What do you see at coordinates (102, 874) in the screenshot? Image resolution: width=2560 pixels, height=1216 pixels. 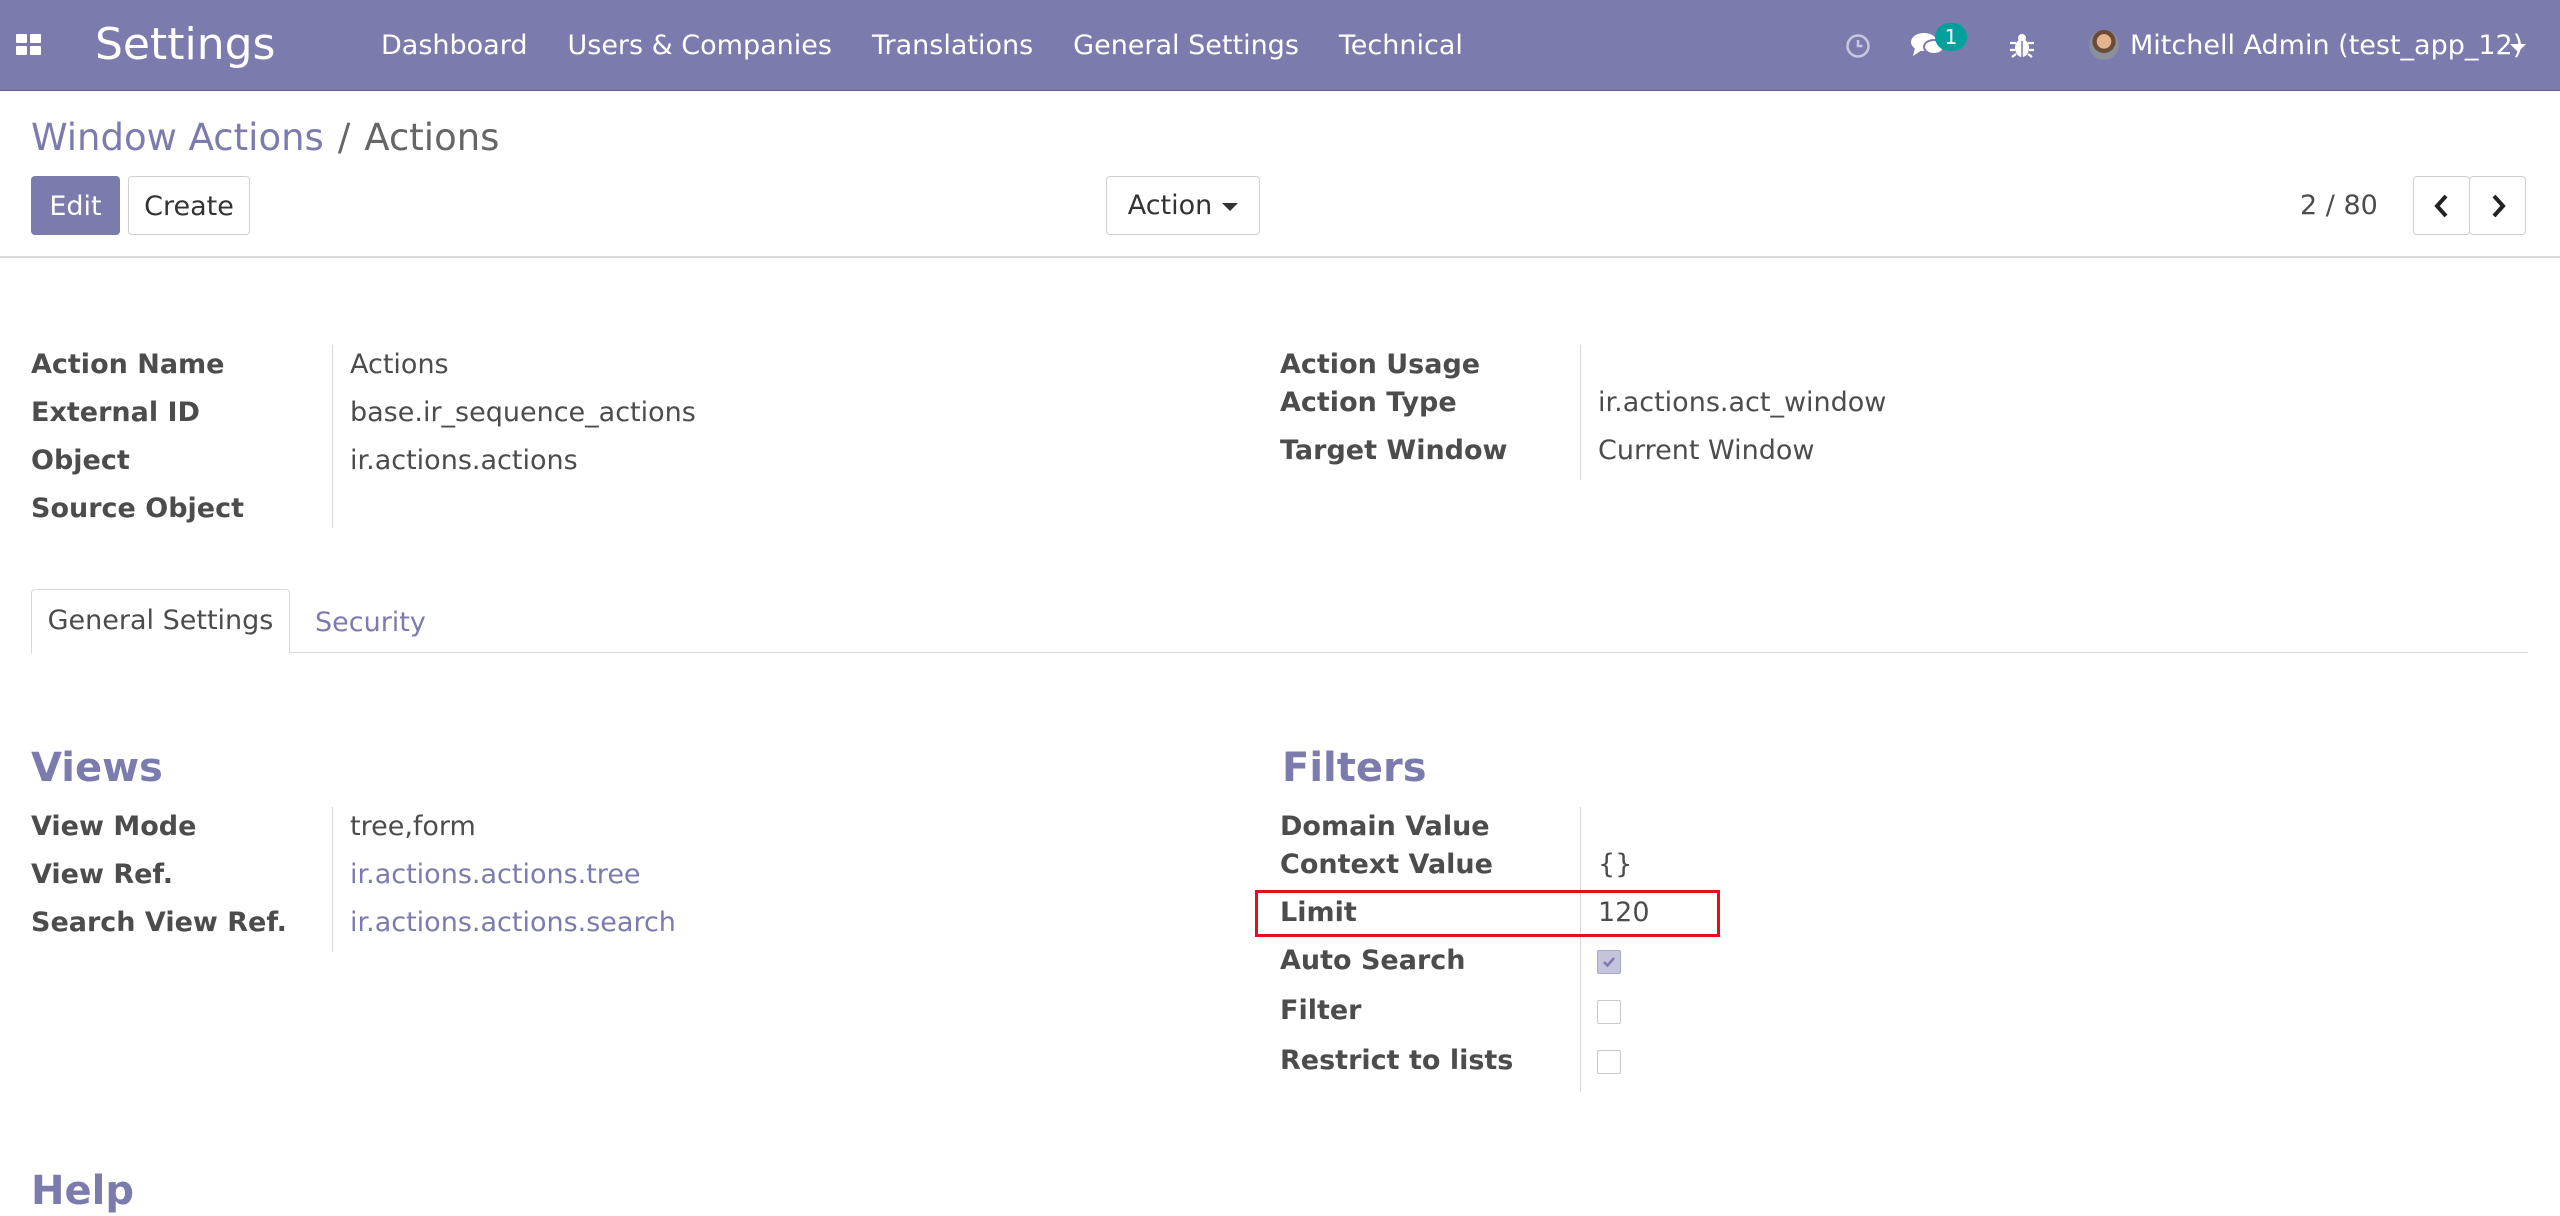 I see `label-view-ref: View Ref.` at bounding box center [102, 874].